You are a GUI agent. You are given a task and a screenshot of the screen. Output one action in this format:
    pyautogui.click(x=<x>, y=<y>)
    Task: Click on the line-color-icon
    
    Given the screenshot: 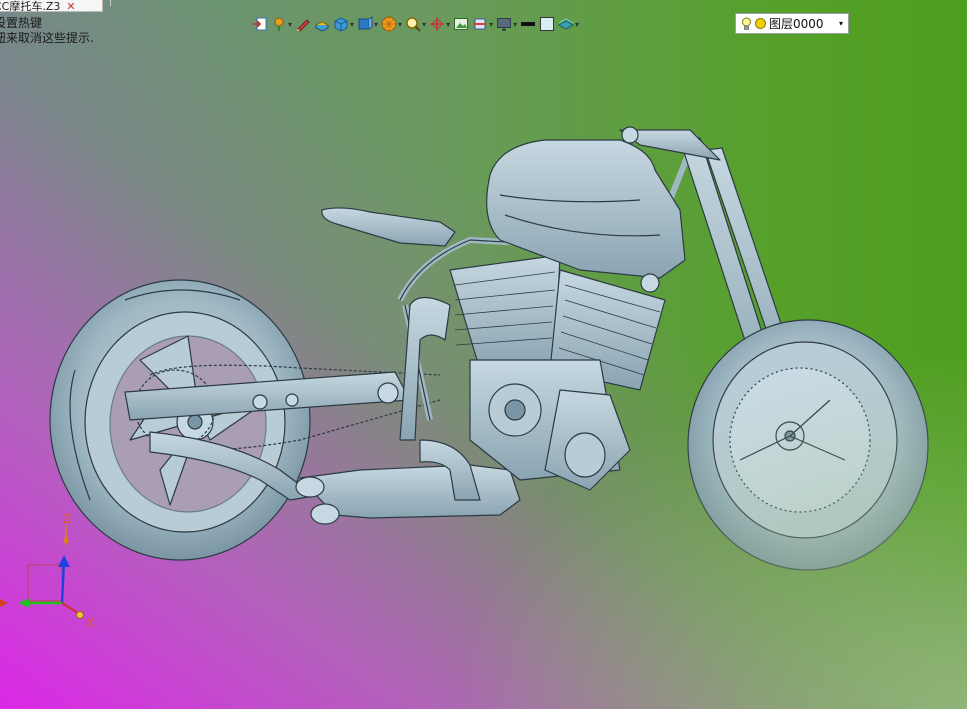 What is the action you would take?
    pyautogui.click(x=528, y=24)
    